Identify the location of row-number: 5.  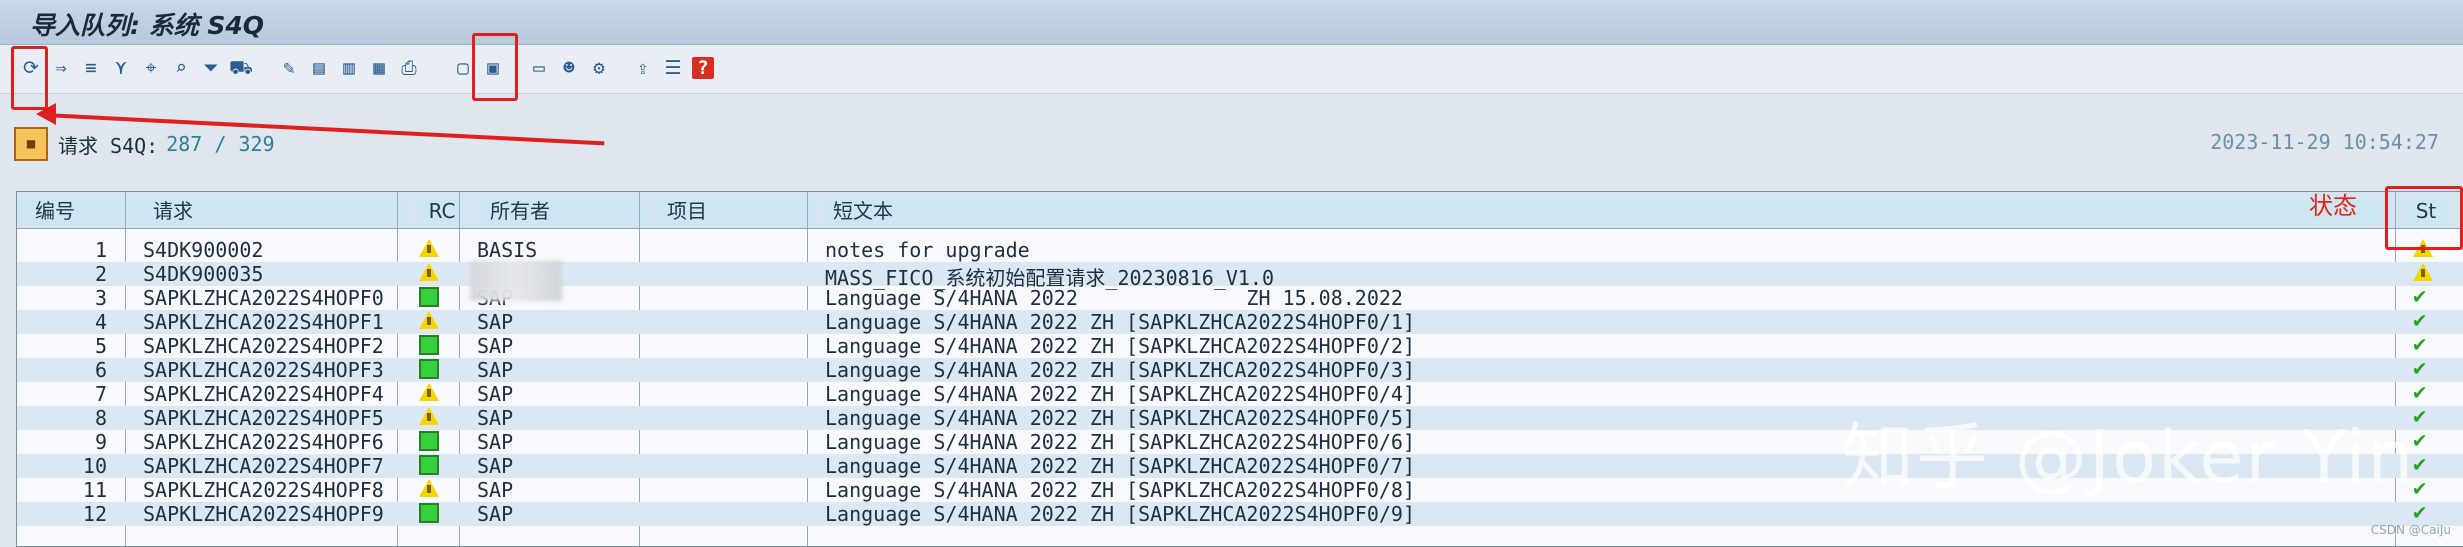
(100, 346).